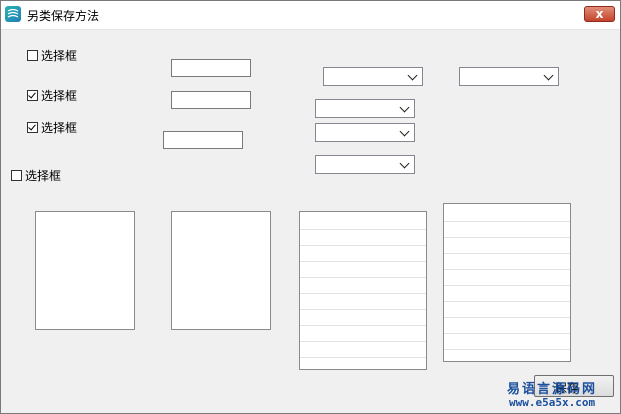  I want to click on checkbox-1: 选择框, so click(52, 55).